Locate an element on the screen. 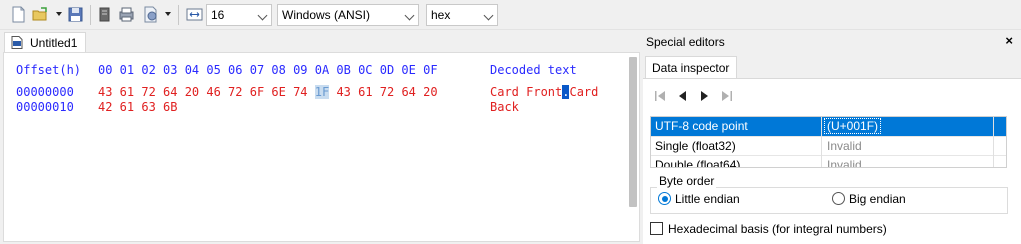 The image size is (1021, 244). export-icon is located at coordinates (150, 14).